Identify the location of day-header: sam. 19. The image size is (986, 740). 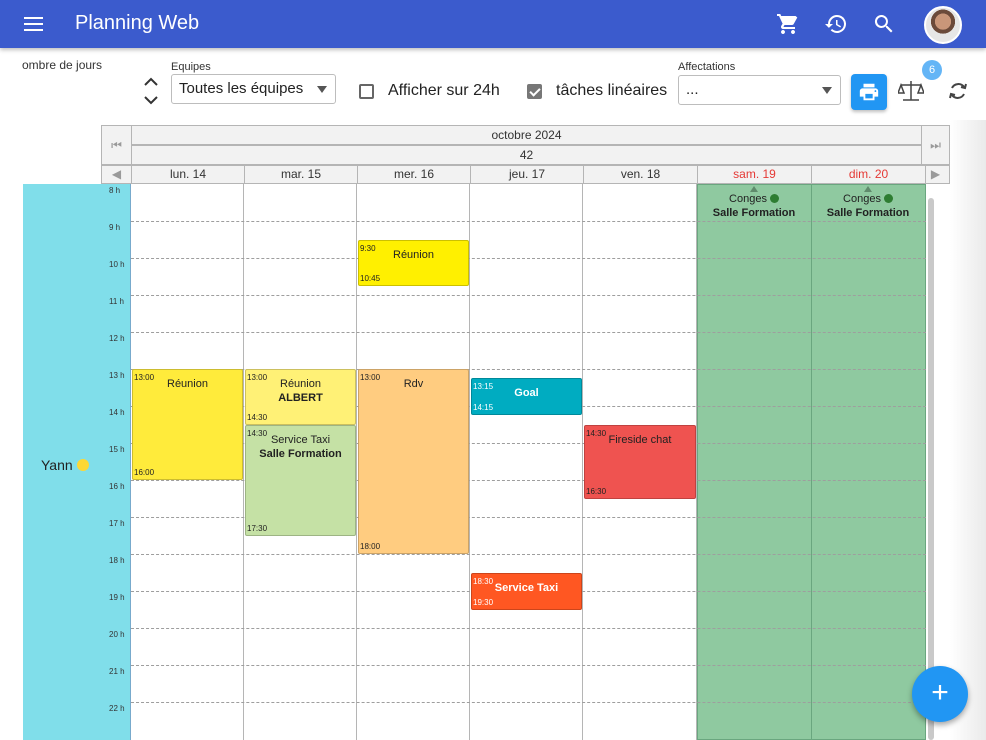
(754, 174).